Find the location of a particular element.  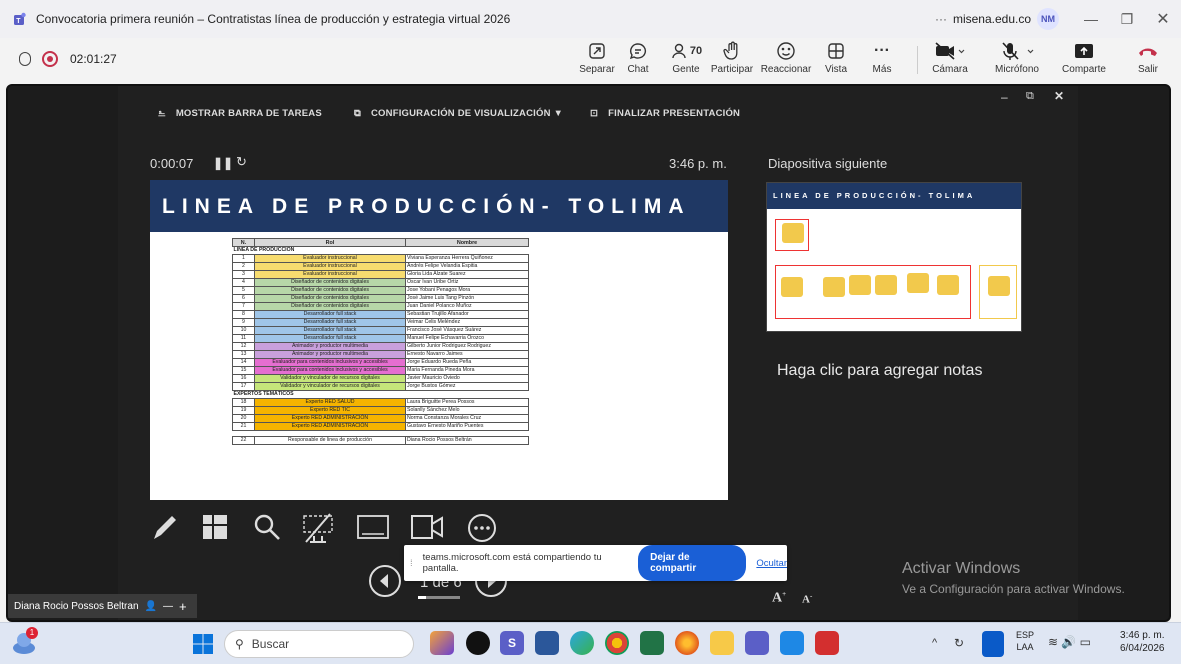

leave-button: Salir is located at coordinates (1148, 57).